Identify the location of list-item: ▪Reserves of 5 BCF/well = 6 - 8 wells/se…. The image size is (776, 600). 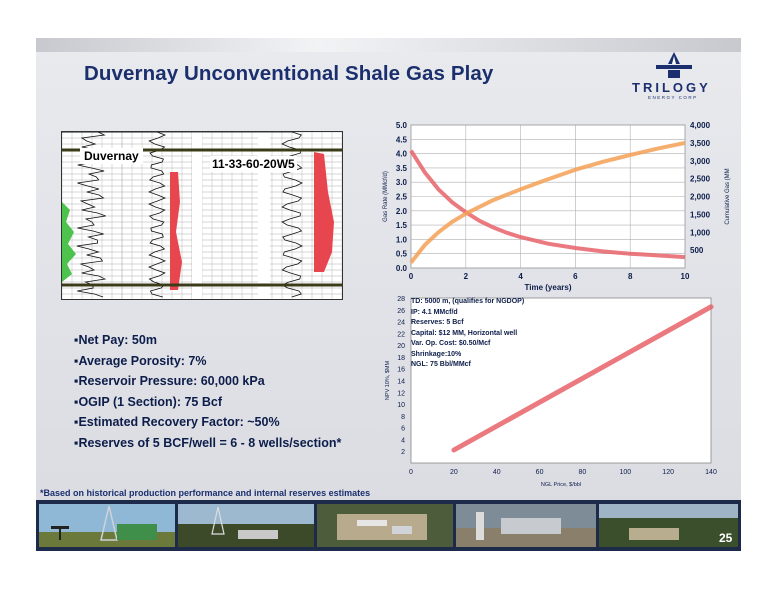
(208, 442).